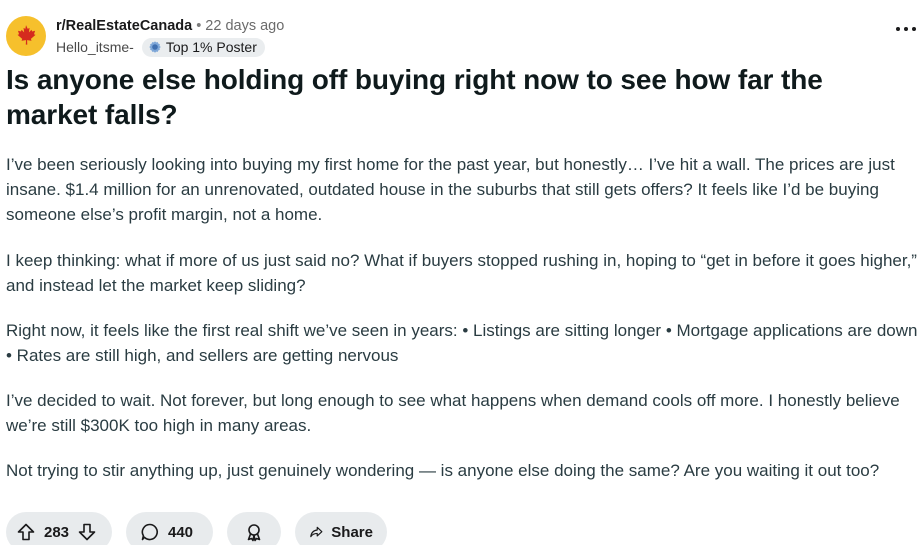  Describe the element at coordinates (57, 532) in the screenshot. I see `upvote-count: 283` at that location.